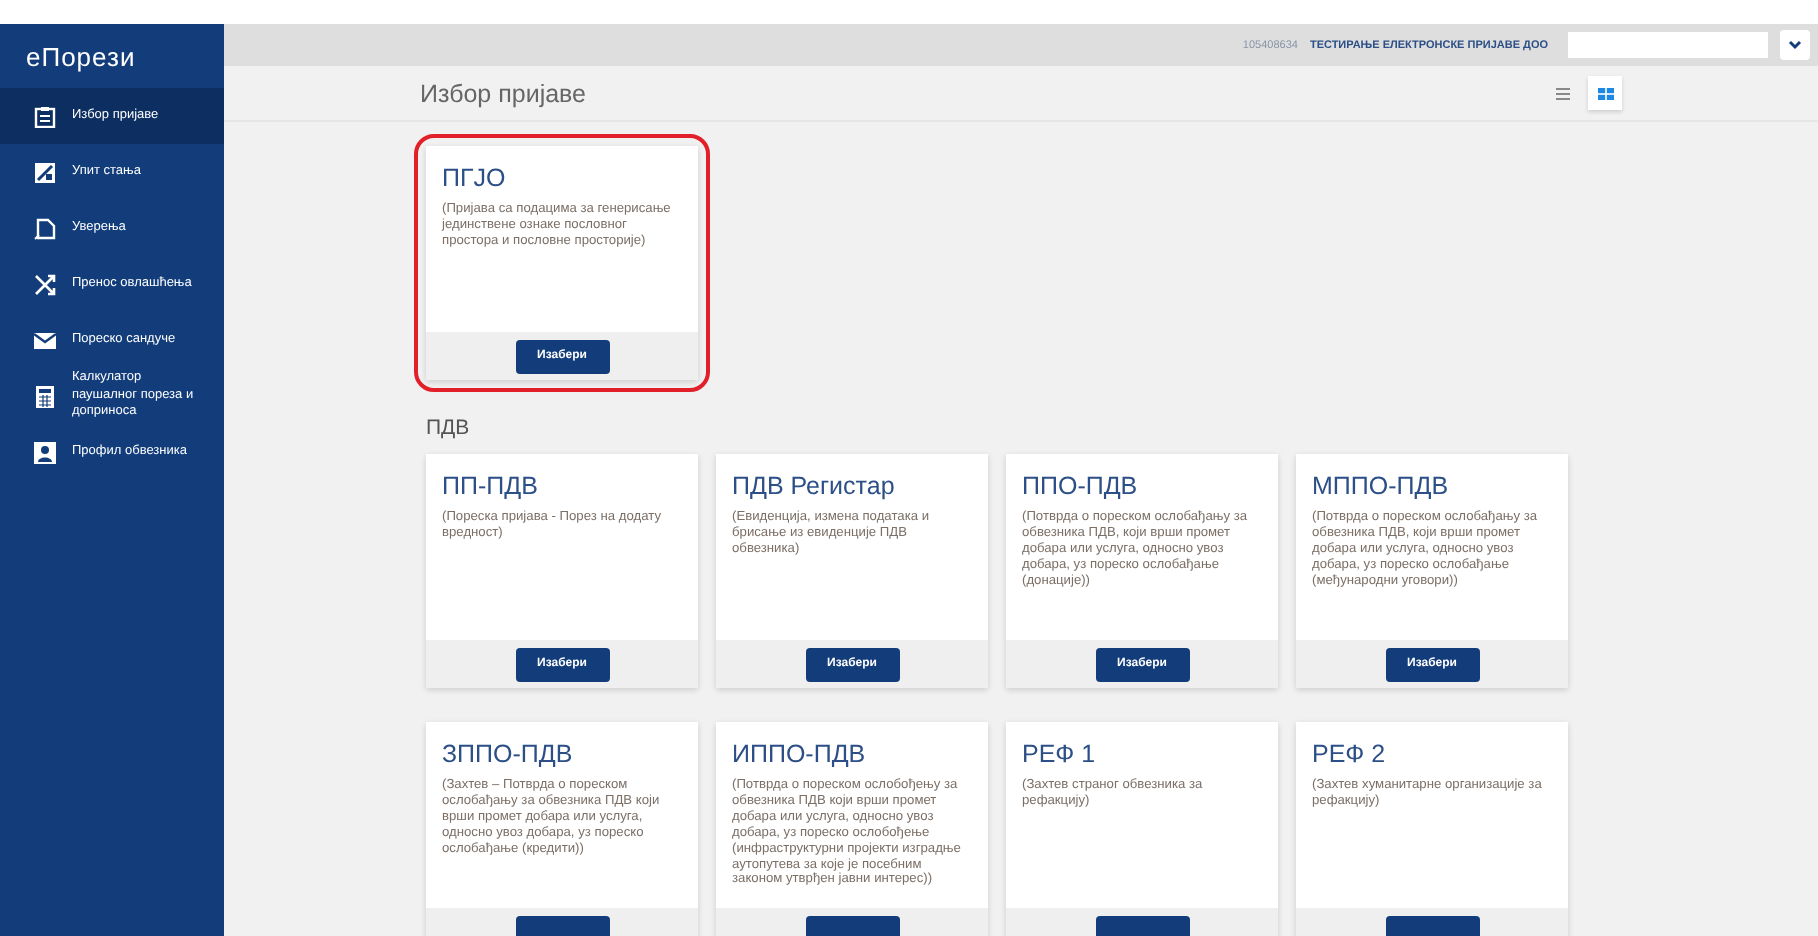 Image resolution: width=1818 pixels, height=936 pixels. I want to click on chart-icon, so click(44, 172).